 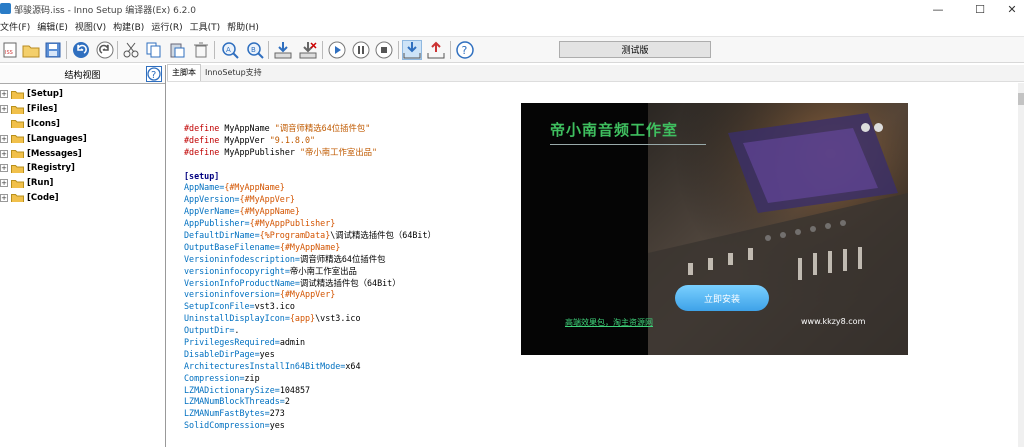 What do you see at coordinates (308, 50) in the screenshot?
I see `stop-compile-icon` at bounding box center [308, 50].